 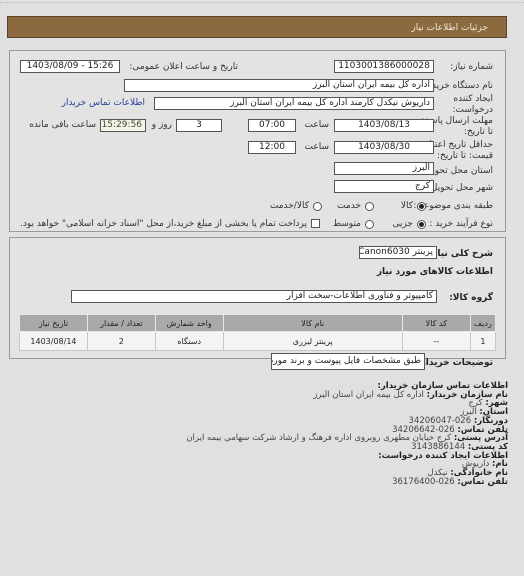 I want to click on buyer-notes-field: طبق مشخصات فایل پیوست و برند مورد نظر, so click(x=348, y=361).